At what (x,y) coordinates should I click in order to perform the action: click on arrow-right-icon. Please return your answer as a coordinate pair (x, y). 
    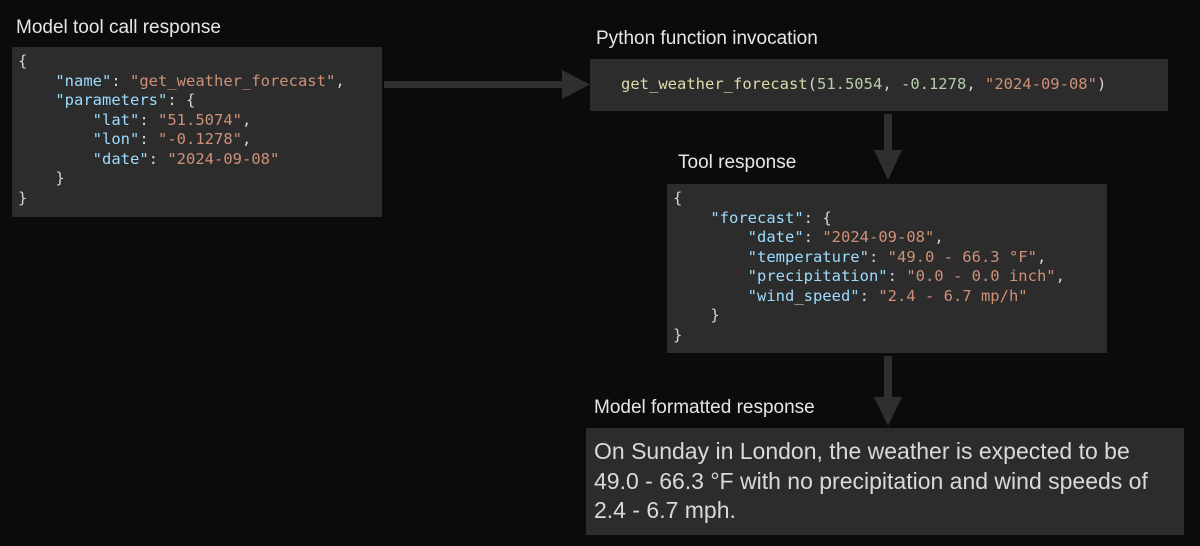
    Looking at the image, I should click on (487, 84).